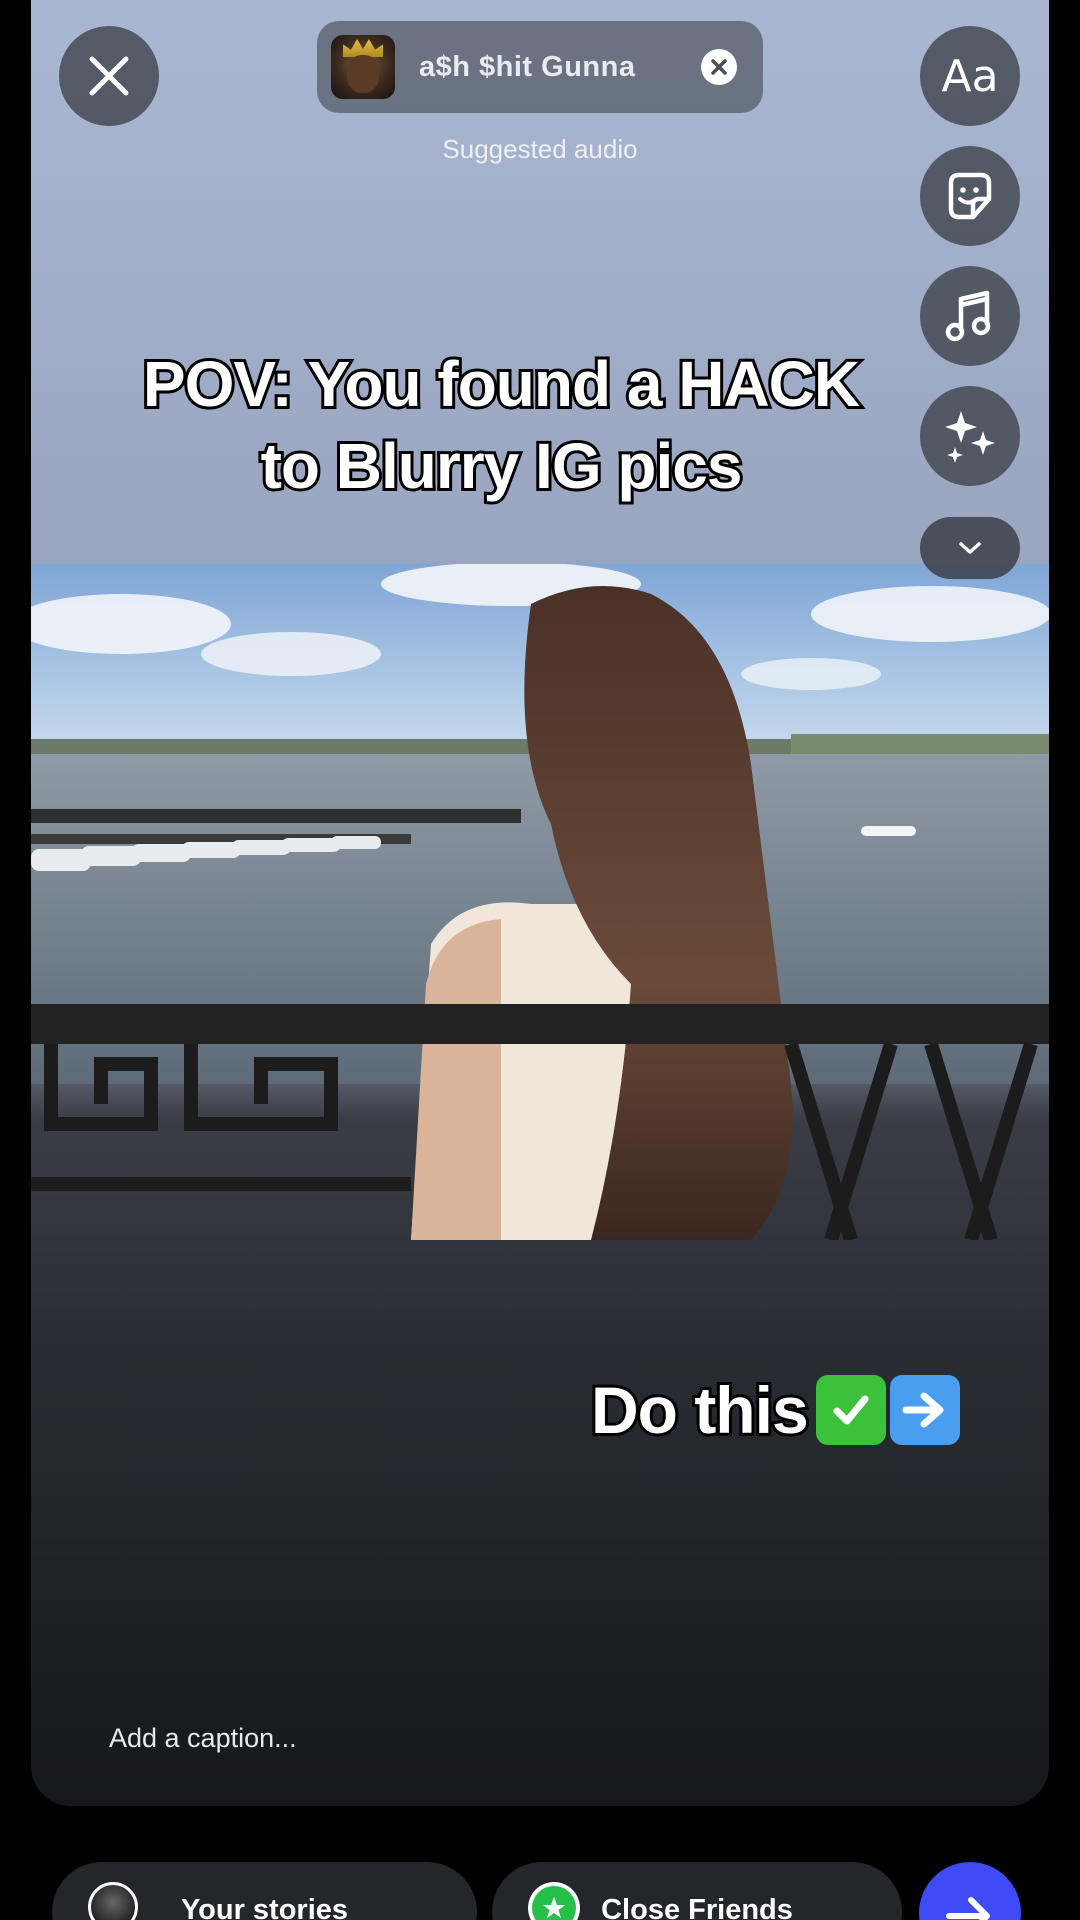  I want to click on close-friends-label: Close Friends, so click(697, 1907).